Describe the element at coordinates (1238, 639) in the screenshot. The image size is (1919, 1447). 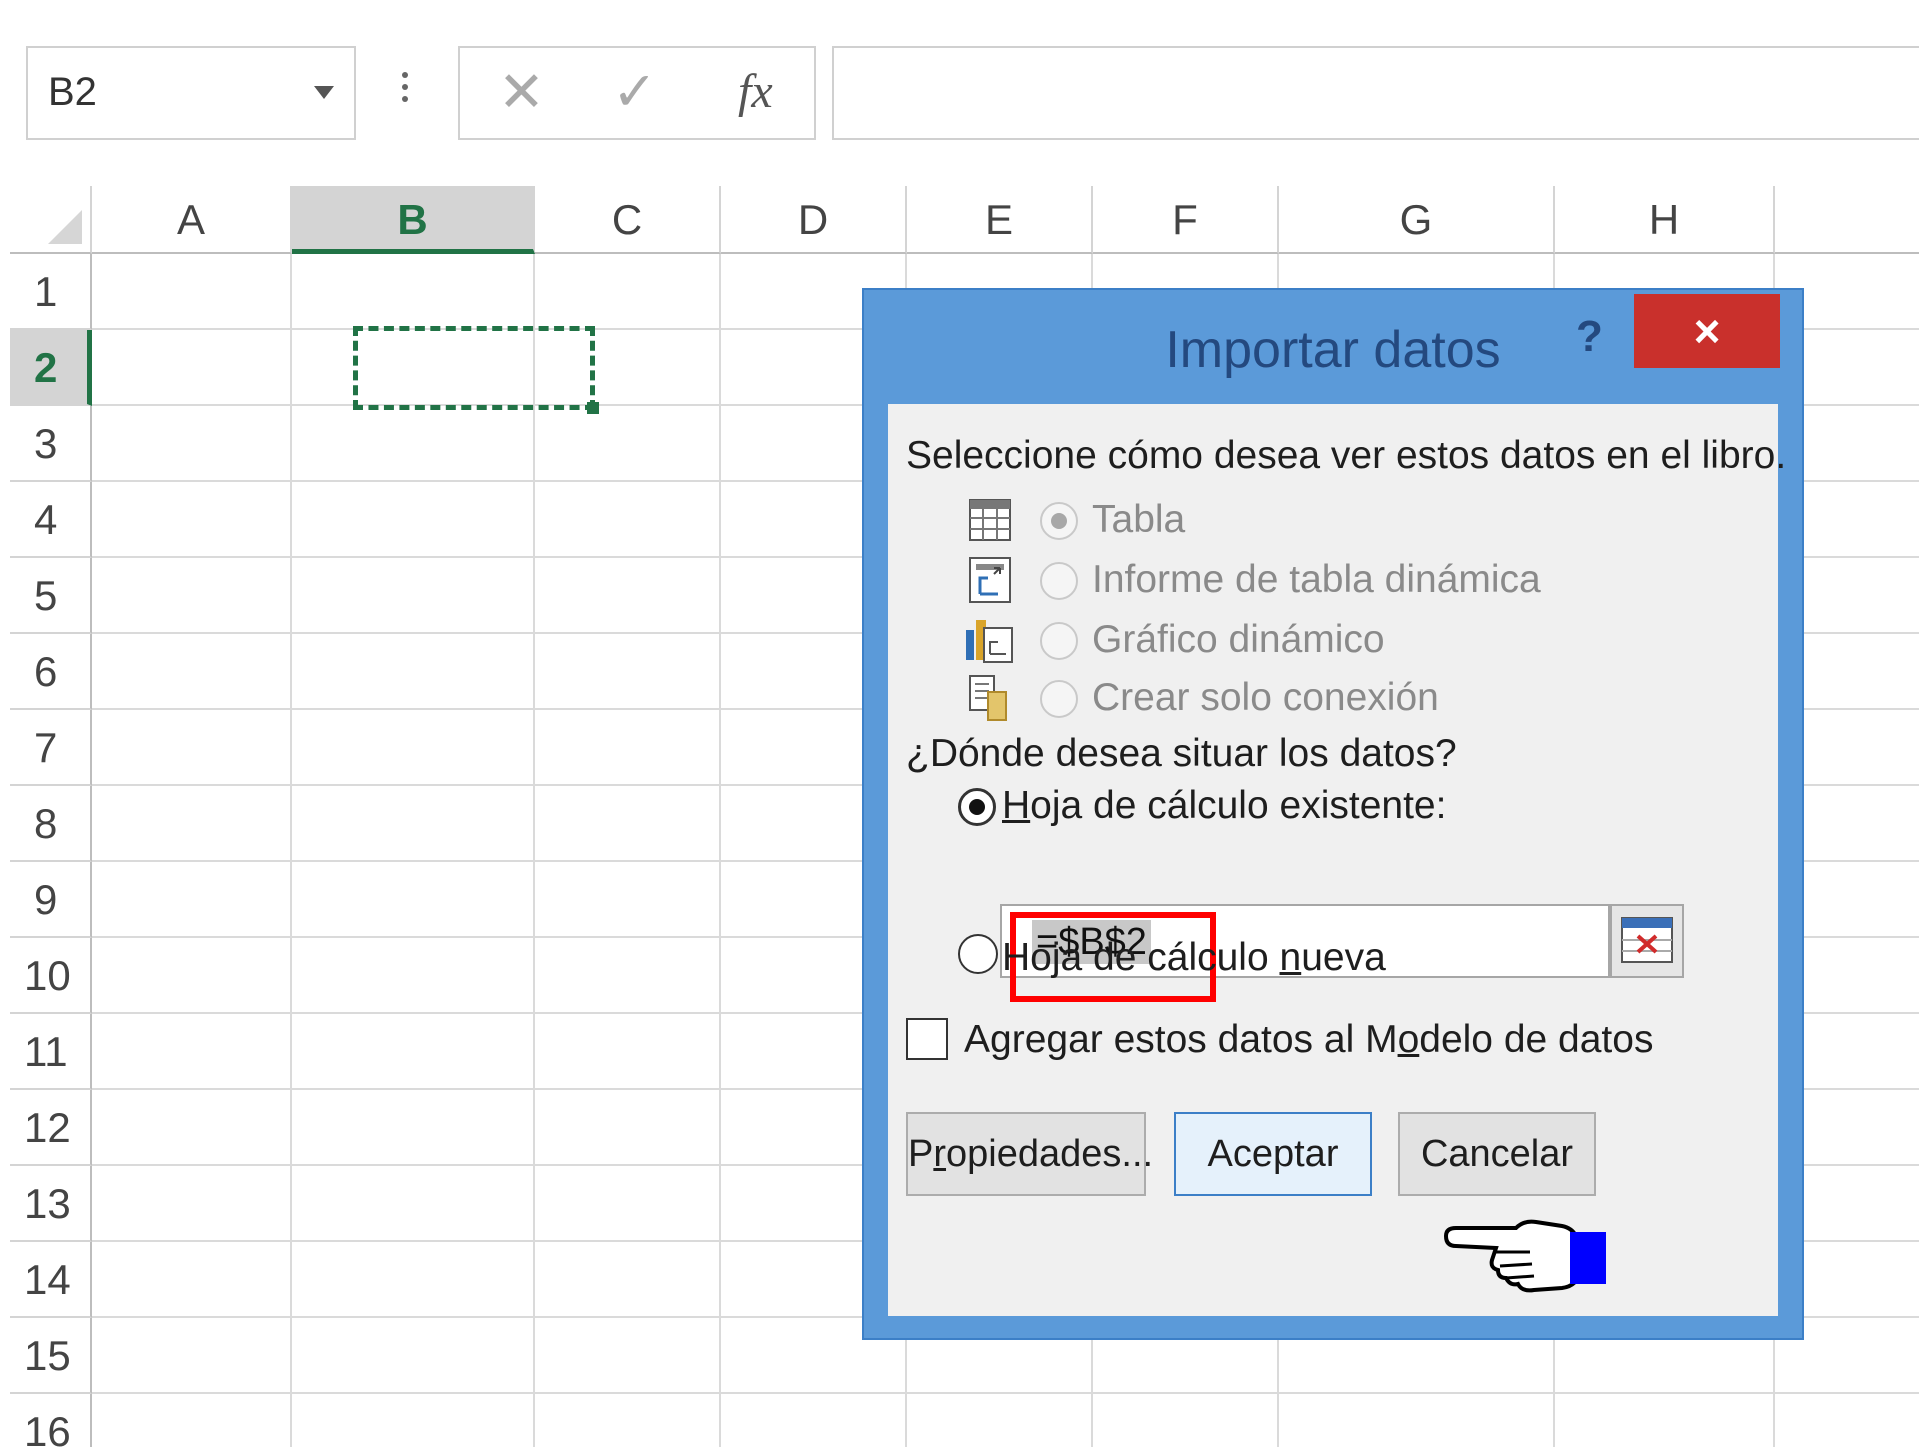
I see `view-pivot-chart-label: Gráfico dinámico` at that location.